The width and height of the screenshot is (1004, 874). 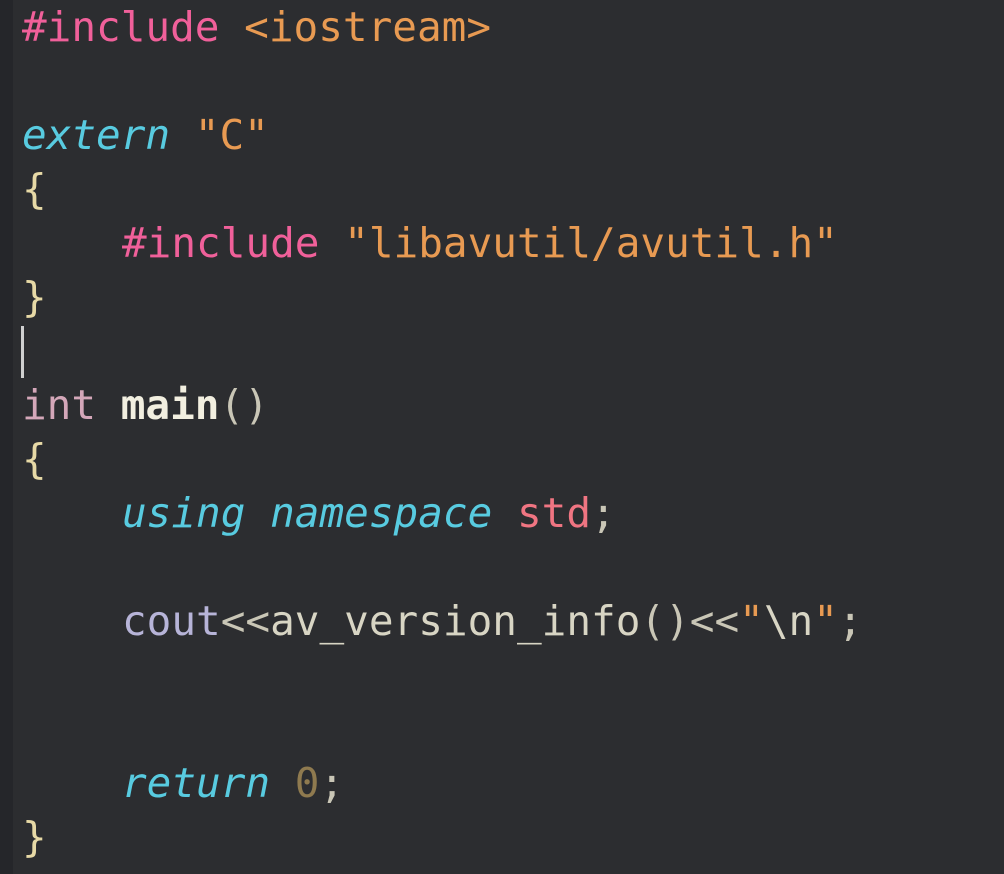 What do you see at coordinates (825, 621) in the screenshot?
I see `quote-close: "` at bounding box center [825, 621].